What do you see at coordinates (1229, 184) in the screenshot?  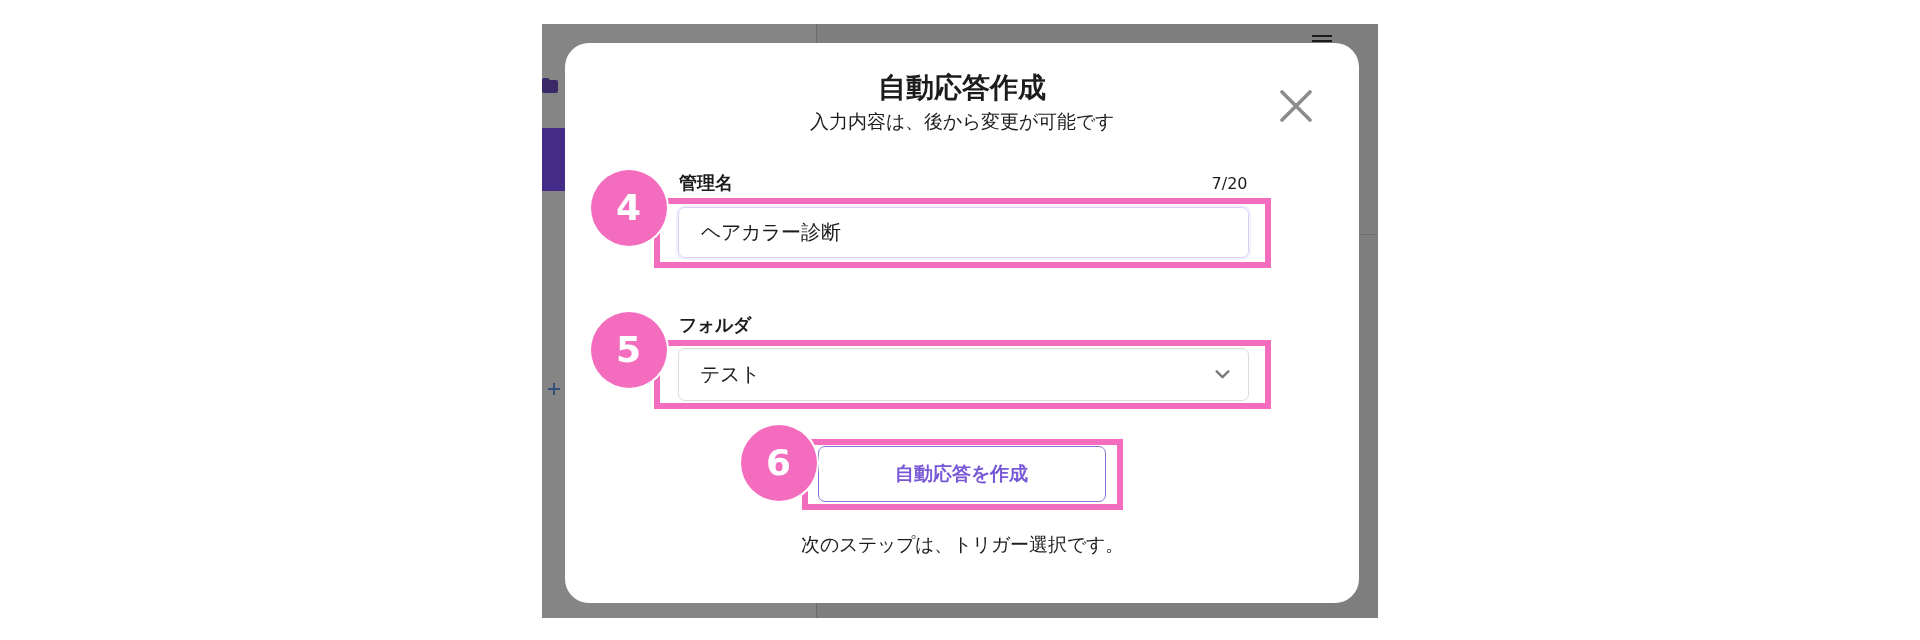 I see `character-counter: 7/20` at bounding box center [1229, 184].